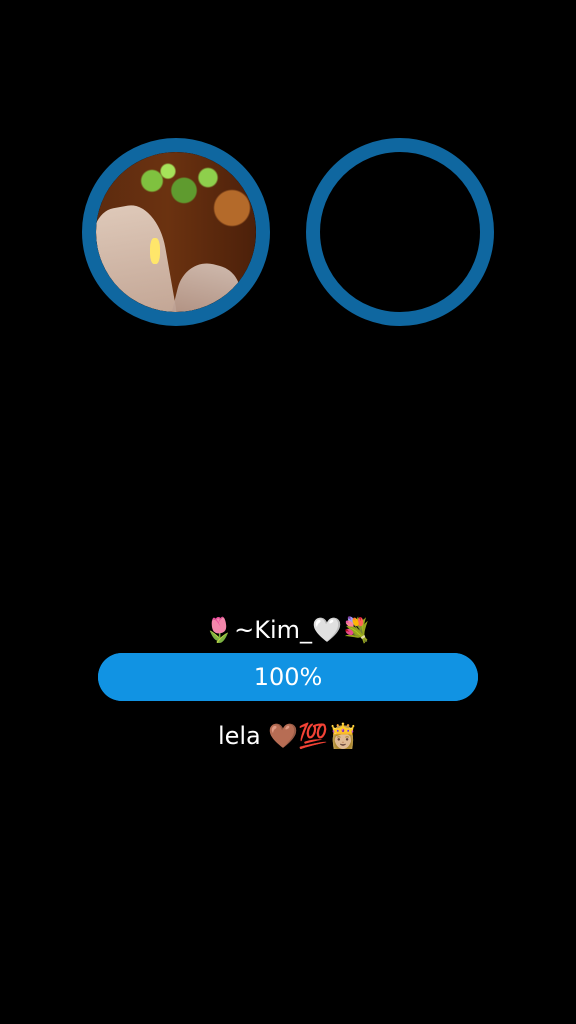  What do you see at coordinates (137, 256) in the screenshot?
I see `photo-person-left` at bounding box center [137, 256].